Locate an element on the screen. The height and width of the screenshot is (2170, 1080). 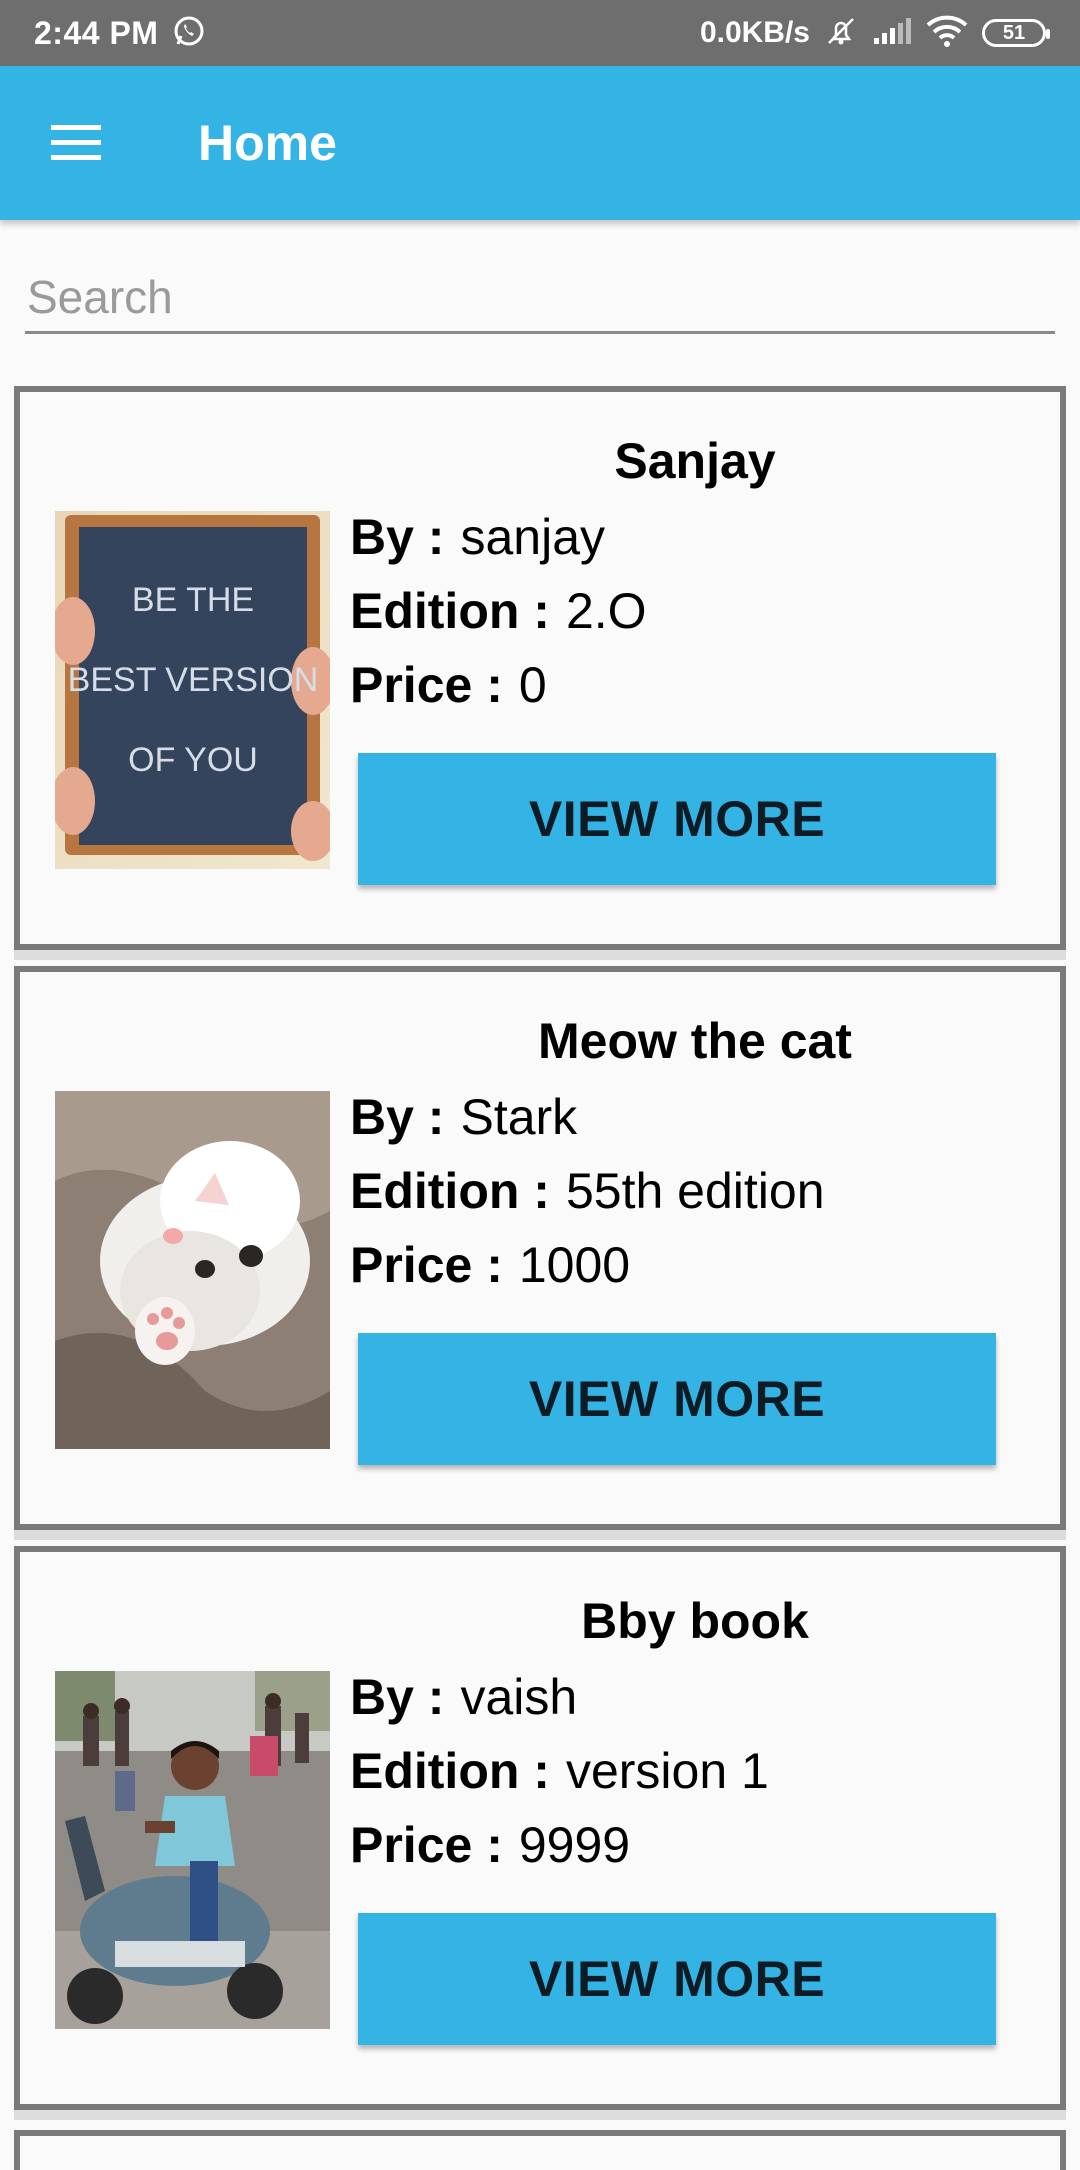
edition-value: version 1 is located at coordinates (667, 1771).